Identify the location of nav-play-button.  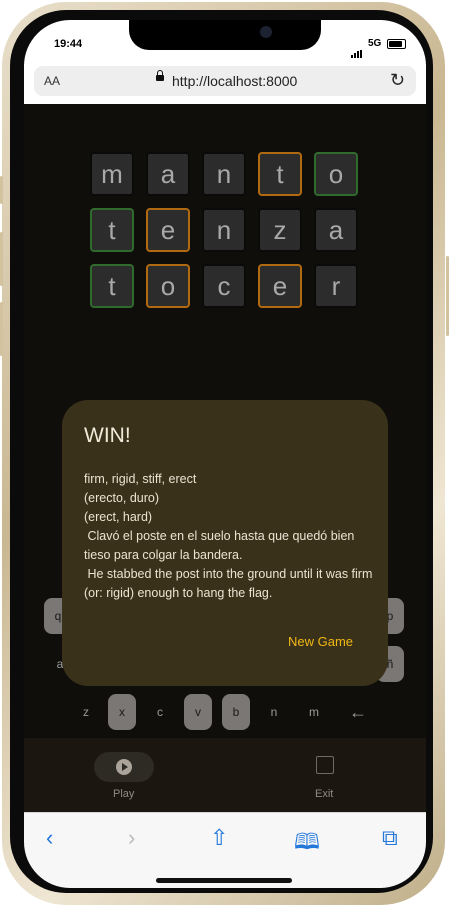
(124, 767).